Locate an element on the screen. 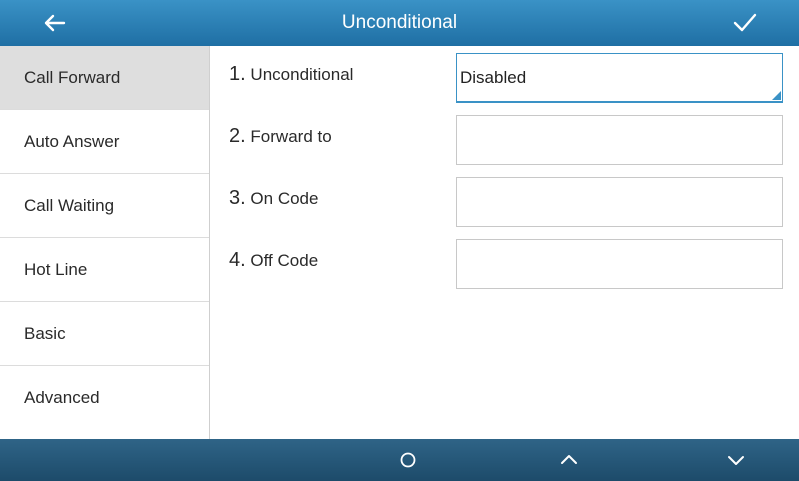 This screenshot has width=799, height=481. field-number: 4. is located at coordinates (237, 260).